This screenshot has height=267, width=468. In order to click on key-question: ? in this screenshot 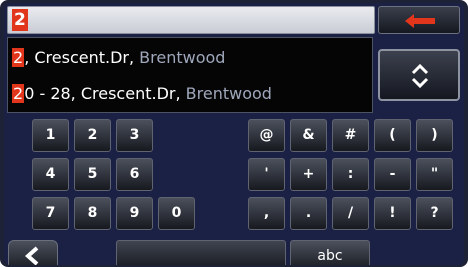, I will do `click(434, 213)`.